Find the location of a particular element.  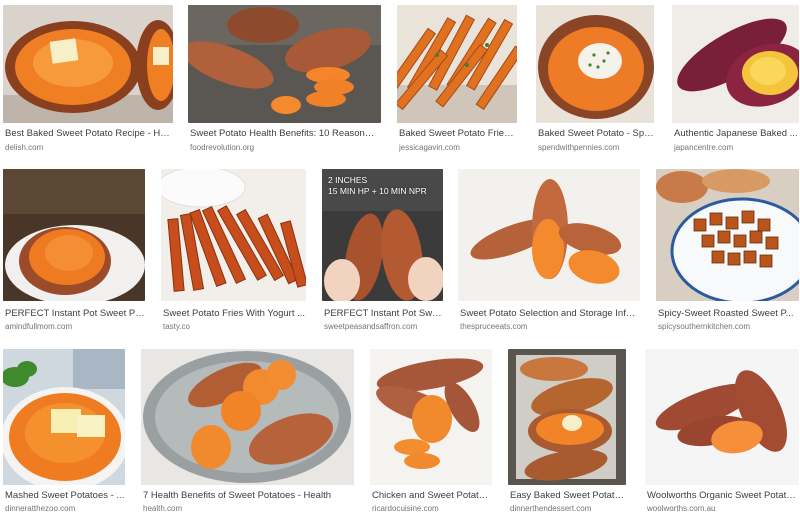

thumbnail-caption-line-2: 15 MIN HP + 10 MIN NPR is located at coordinates (377, 191).